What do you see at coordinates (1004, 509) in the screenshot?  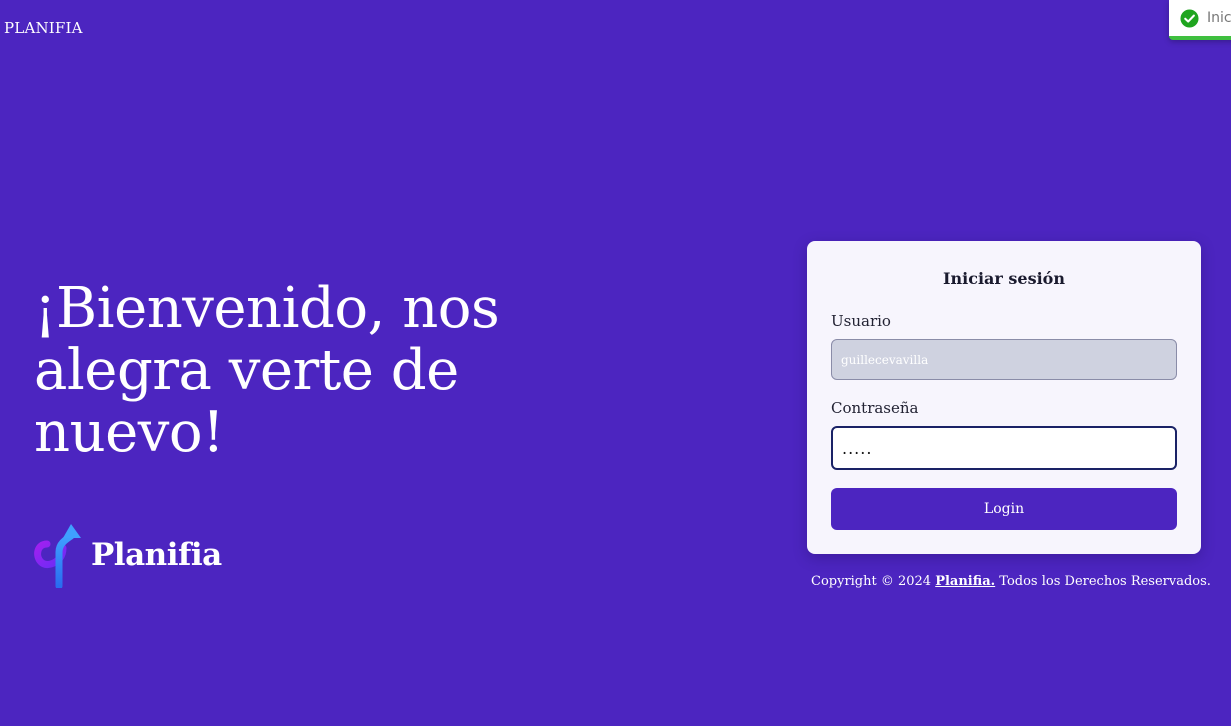 I see `login-button: Login` at bounding box center [1004, 509].